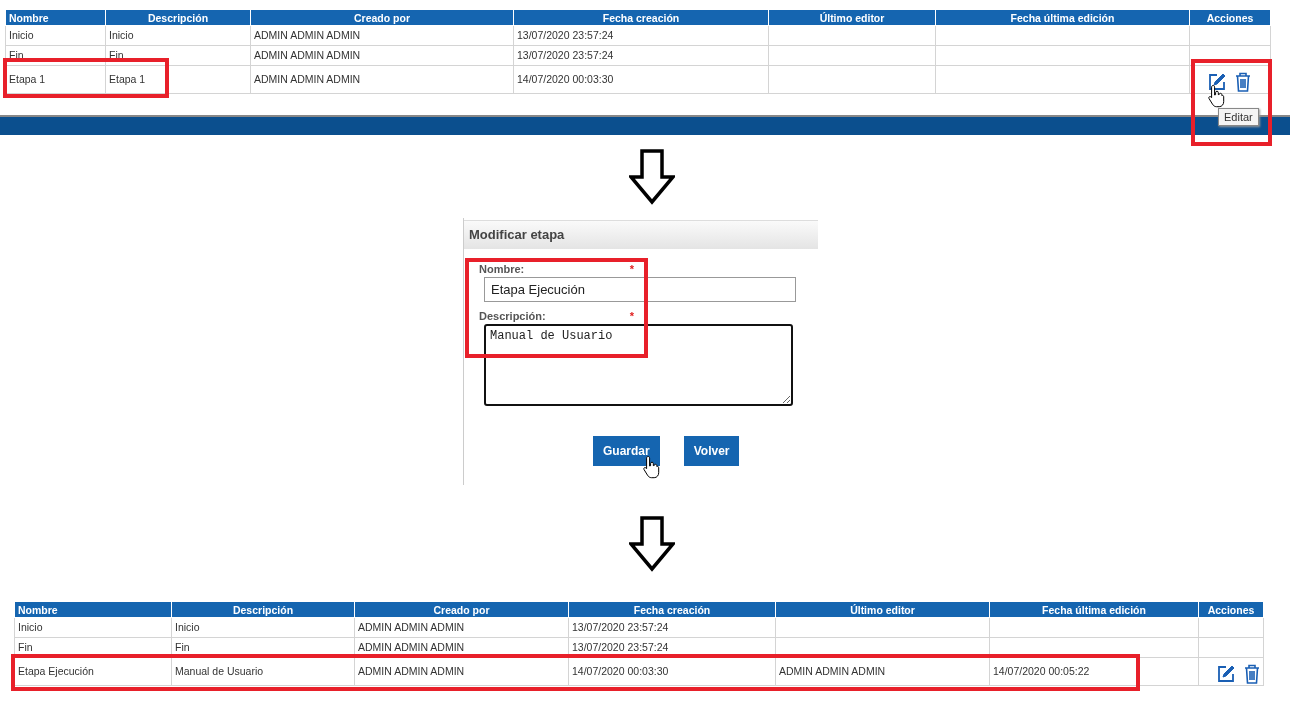 This screenshot has height=702, width=1290. Describe the element at coordinates (640, 289) in the screenshot. I see `input-field: Etapa Ejecución` at that location.